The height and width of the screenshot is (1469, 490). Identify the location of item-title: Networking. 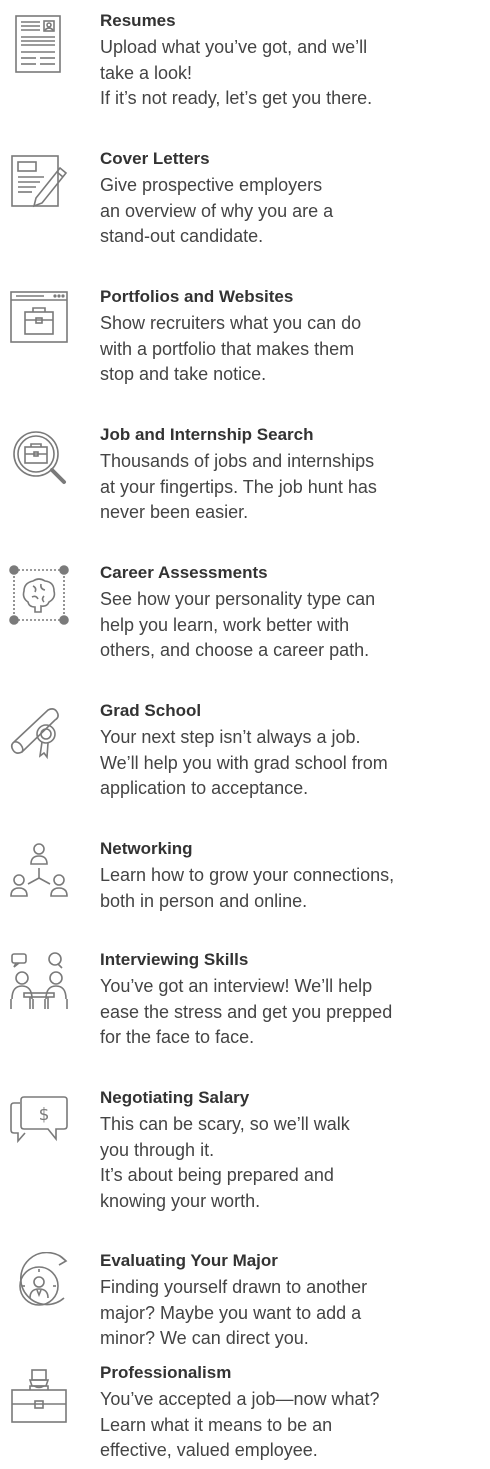
(146, 848).